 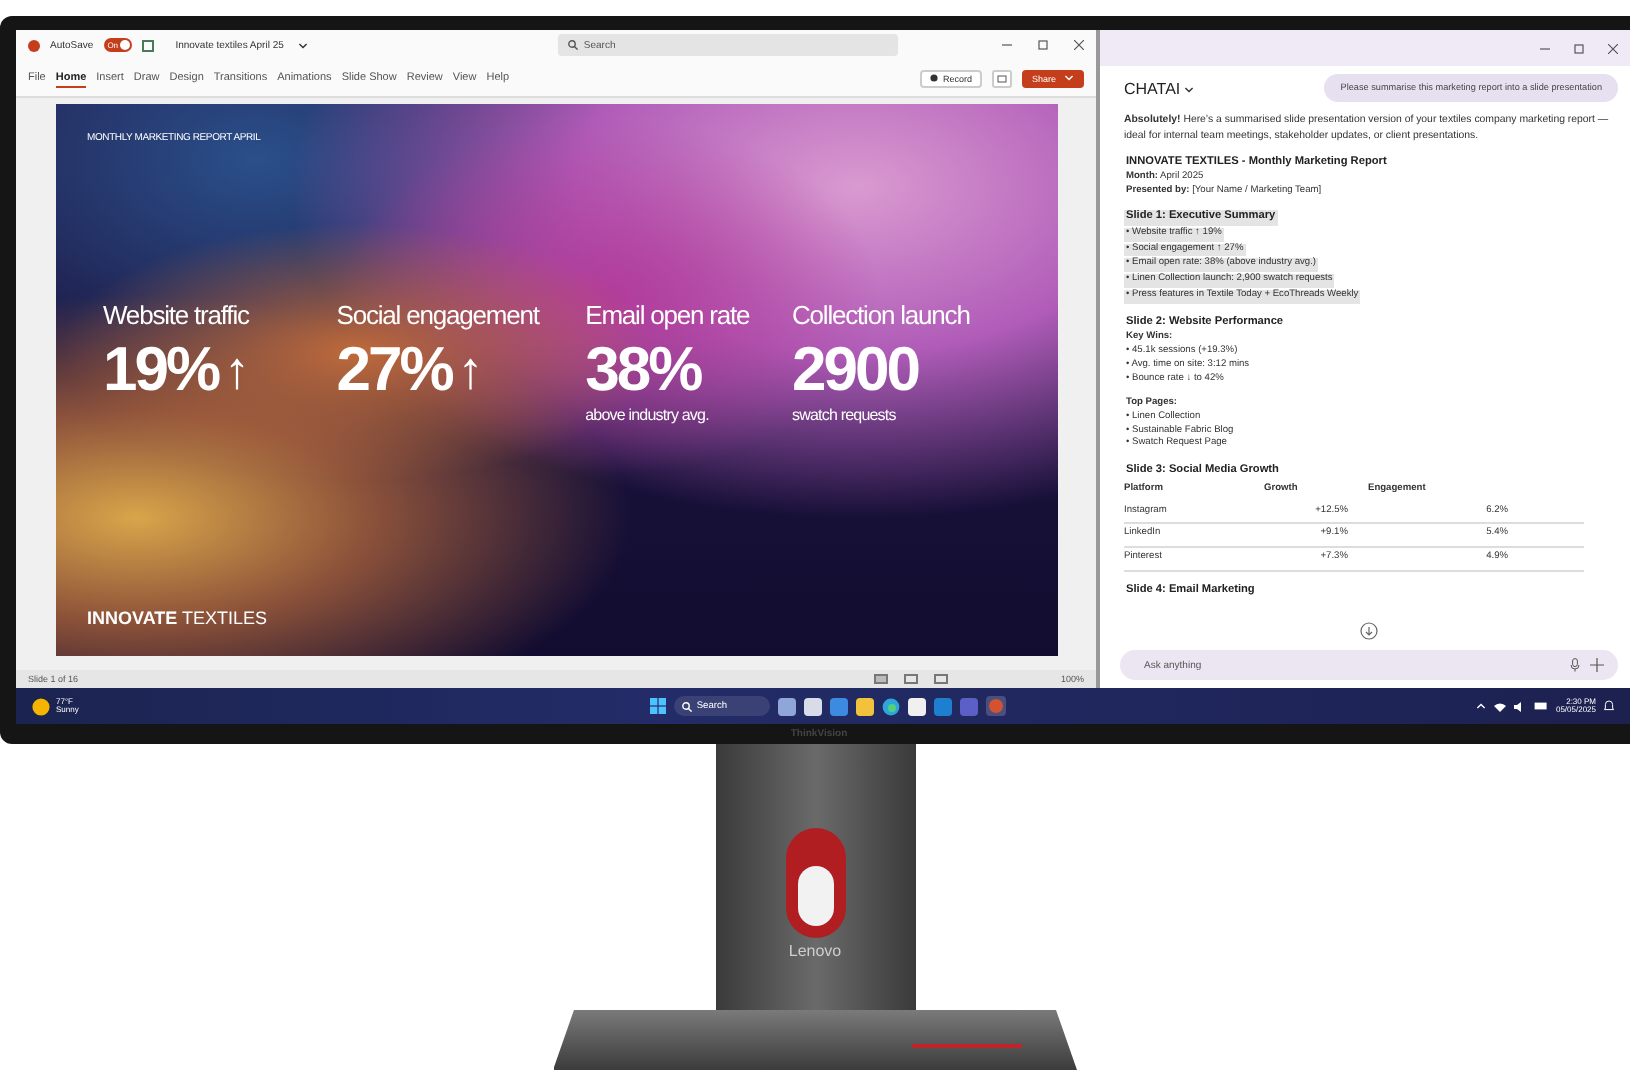 What do you see at coordinates (996, 706) in the screenshot?
I see `presentation-app-icon` at bounding box center [996, 706].